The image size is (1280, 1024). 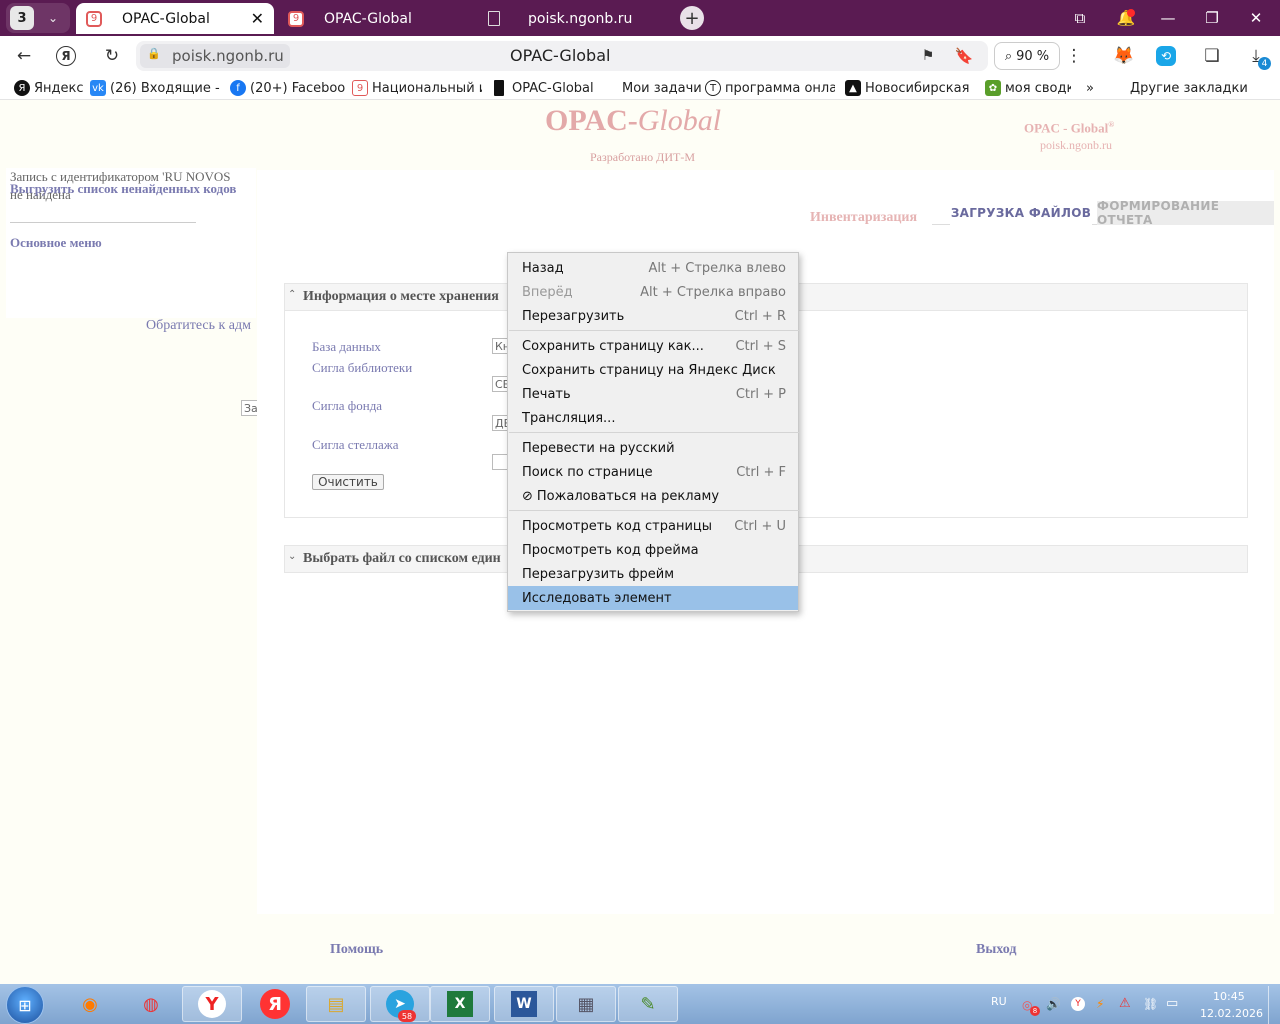 What do you see at coordinates (653, 346) in the screenshot?
I see `menu-item-save-page: Сохранить страницу как... Ctrl + S` at bounding box center [653, 346].